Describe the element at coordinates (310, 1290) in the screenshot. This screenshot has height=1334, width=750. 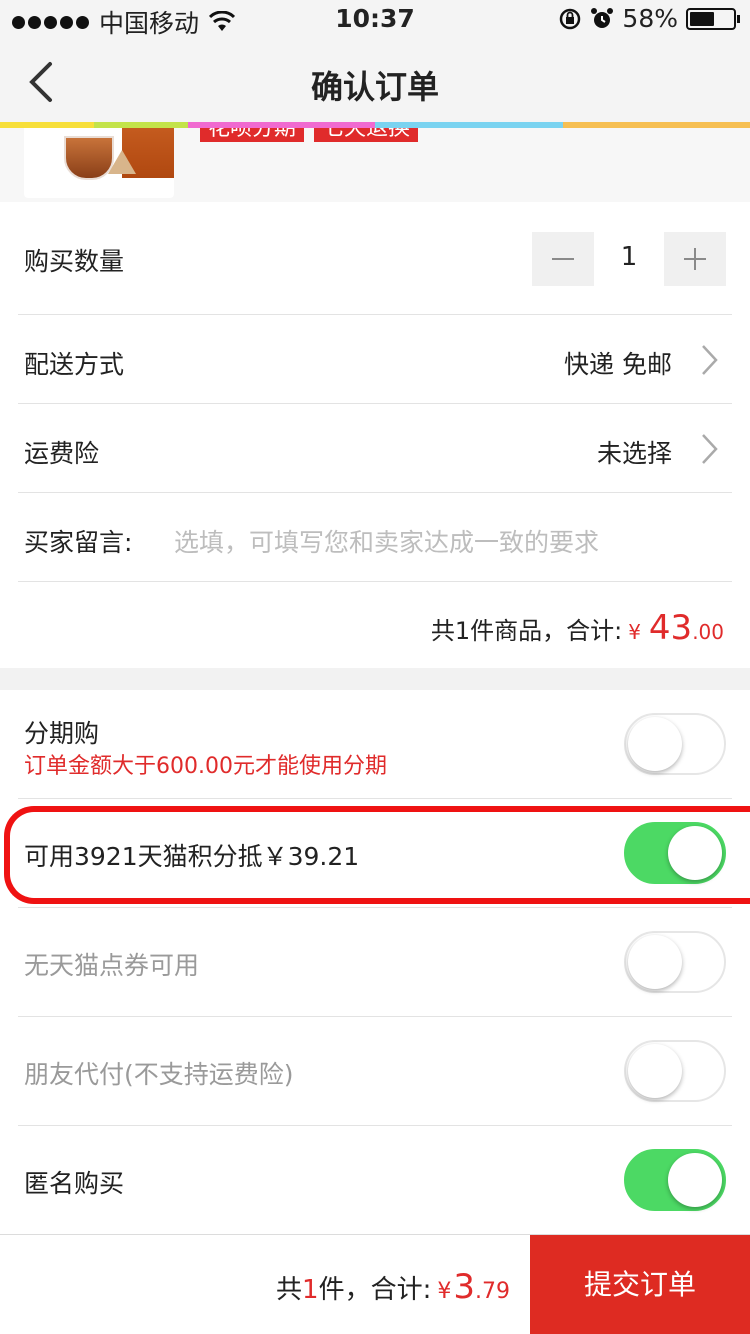
I see `footer-count-value: 1` at that location.